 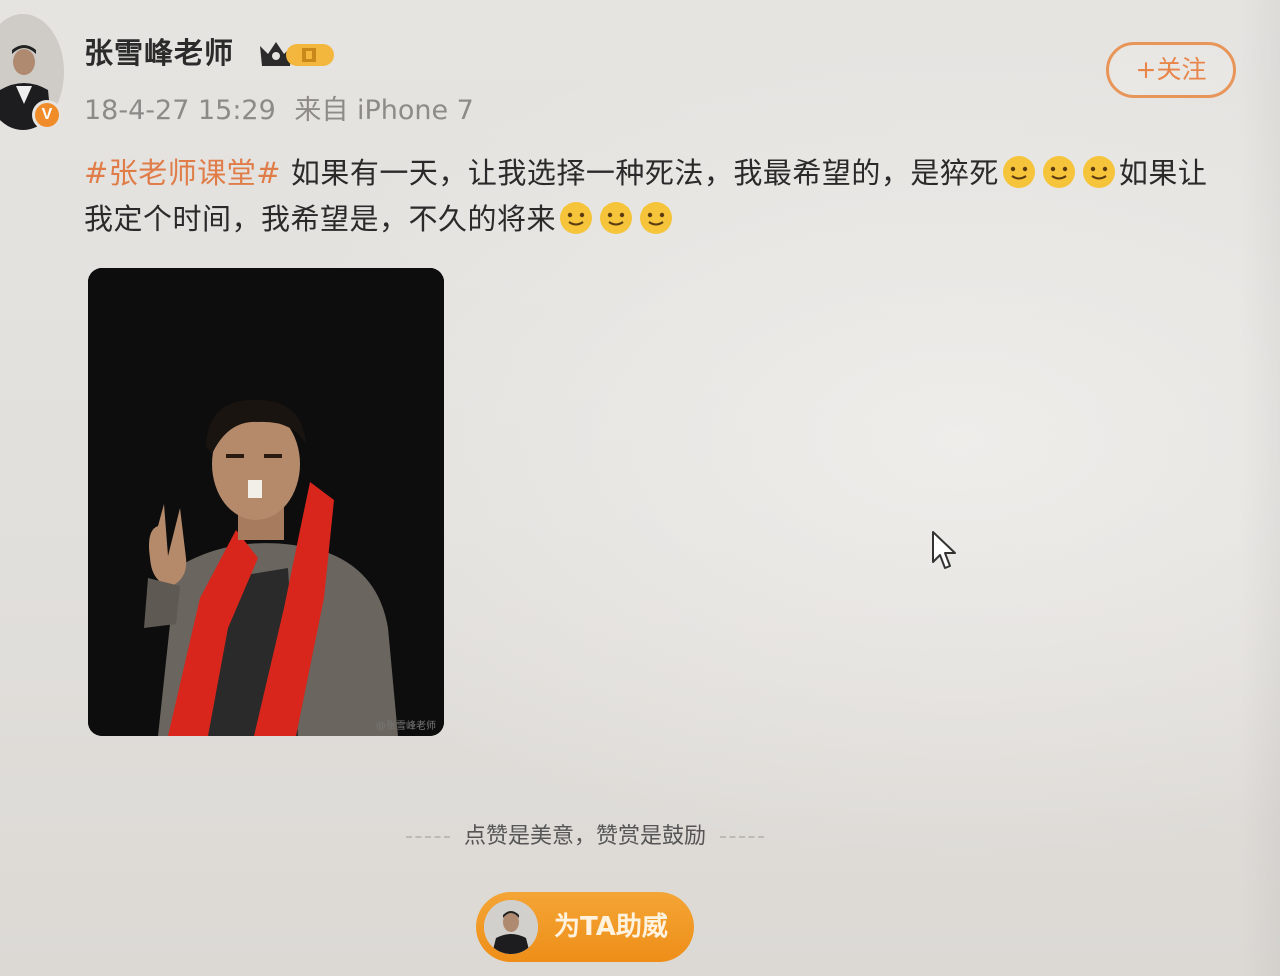 What do you see at coordinates (47, 115) in the screenshot?
I see `verified-icon: V` at bounding box center [47, 115].